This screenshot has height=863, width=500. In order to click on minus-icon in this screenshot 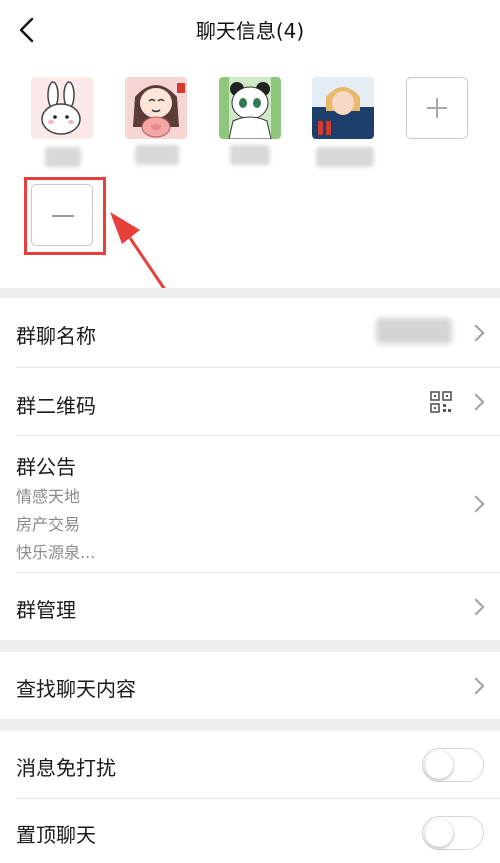, I will do `click(63, 216)`.